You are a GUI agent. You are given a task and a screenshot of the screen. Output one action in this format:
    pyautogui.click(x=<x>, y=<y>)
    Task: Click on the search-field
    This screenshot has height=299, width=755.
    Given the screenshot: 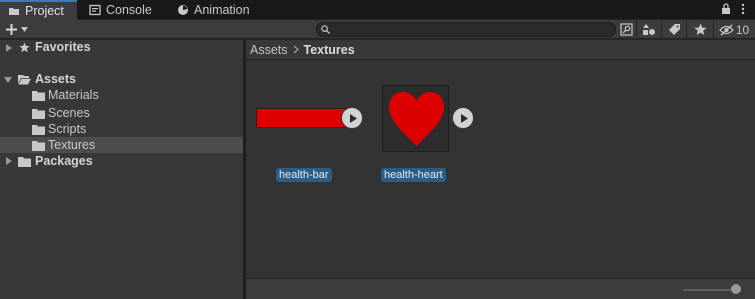 What is the action you would take?
    pyautogui.click(x=466, y=29)
    